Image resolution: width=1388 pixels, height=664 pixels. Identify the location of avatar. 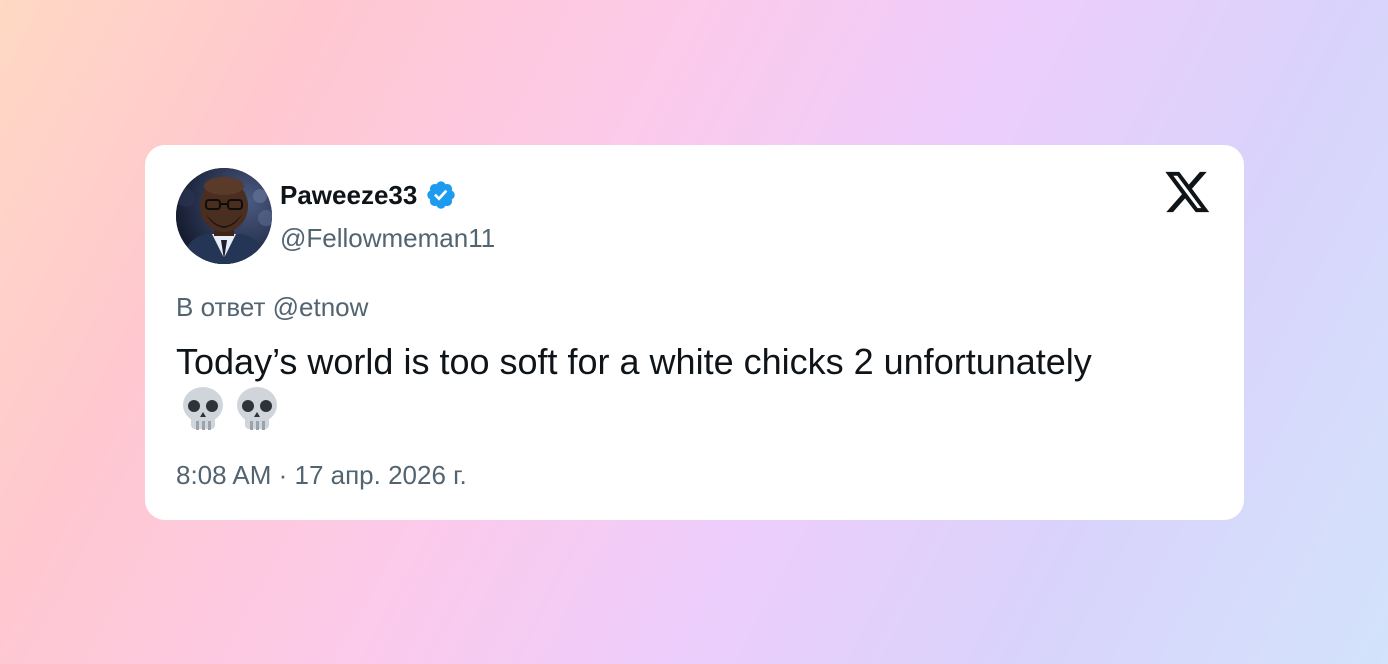
(224, 216).